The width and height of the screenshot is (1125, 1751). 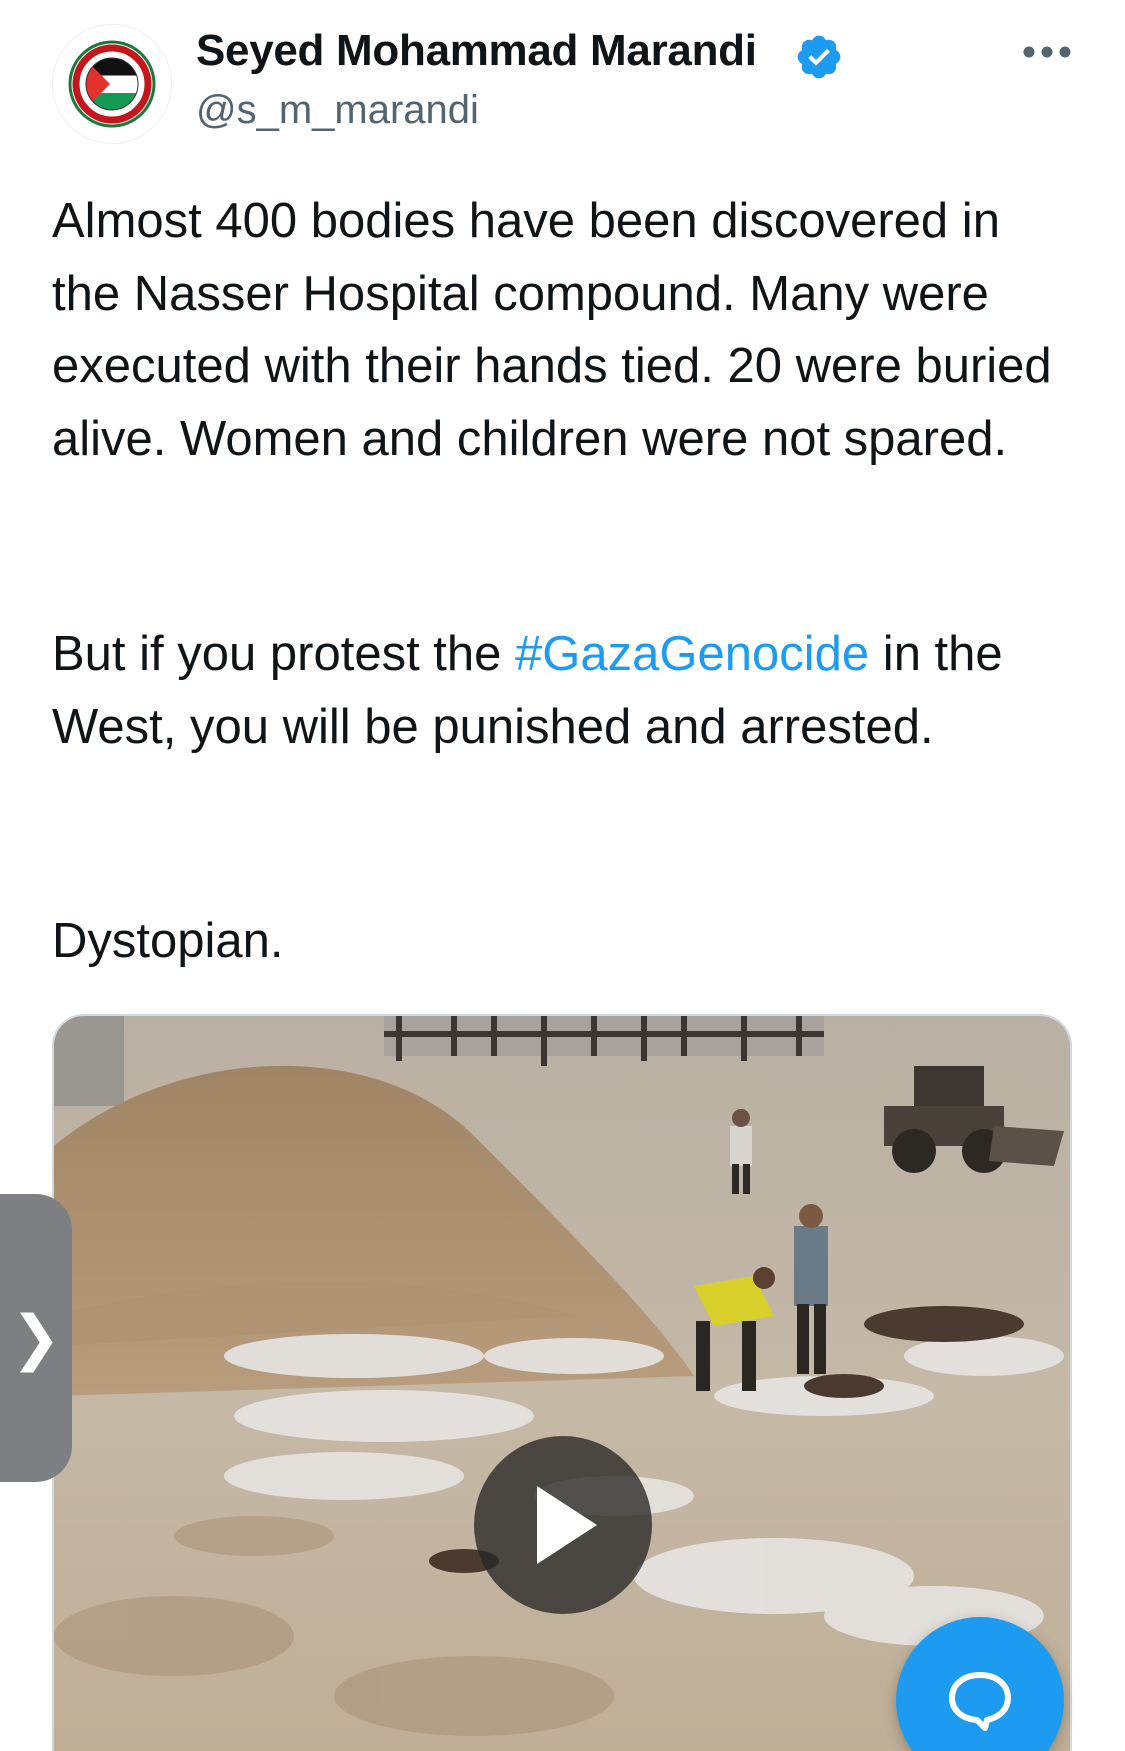 What do you see at coordinates (819, 57) in the screenshot?
I see `verified-badge-icon` at bounding box center [819, 57].